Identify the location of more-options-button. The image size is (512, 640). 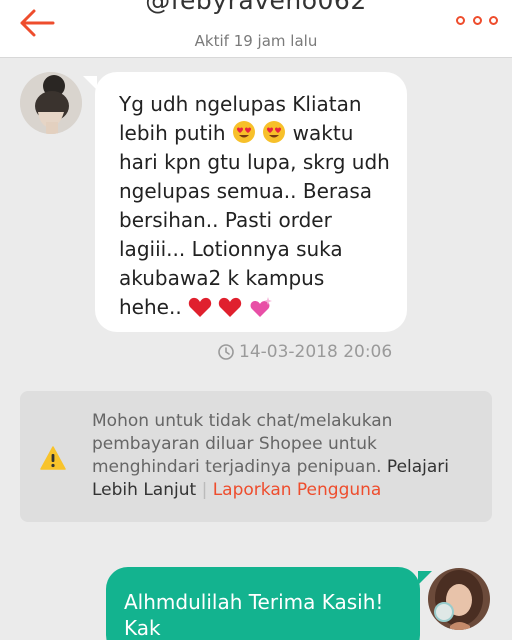
(477, 20).